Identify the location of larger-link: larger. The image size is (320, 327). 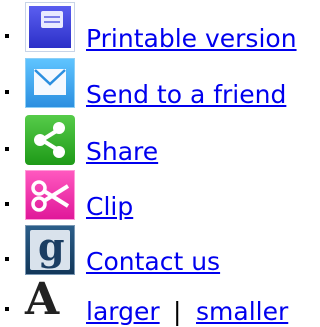
(123, 312).